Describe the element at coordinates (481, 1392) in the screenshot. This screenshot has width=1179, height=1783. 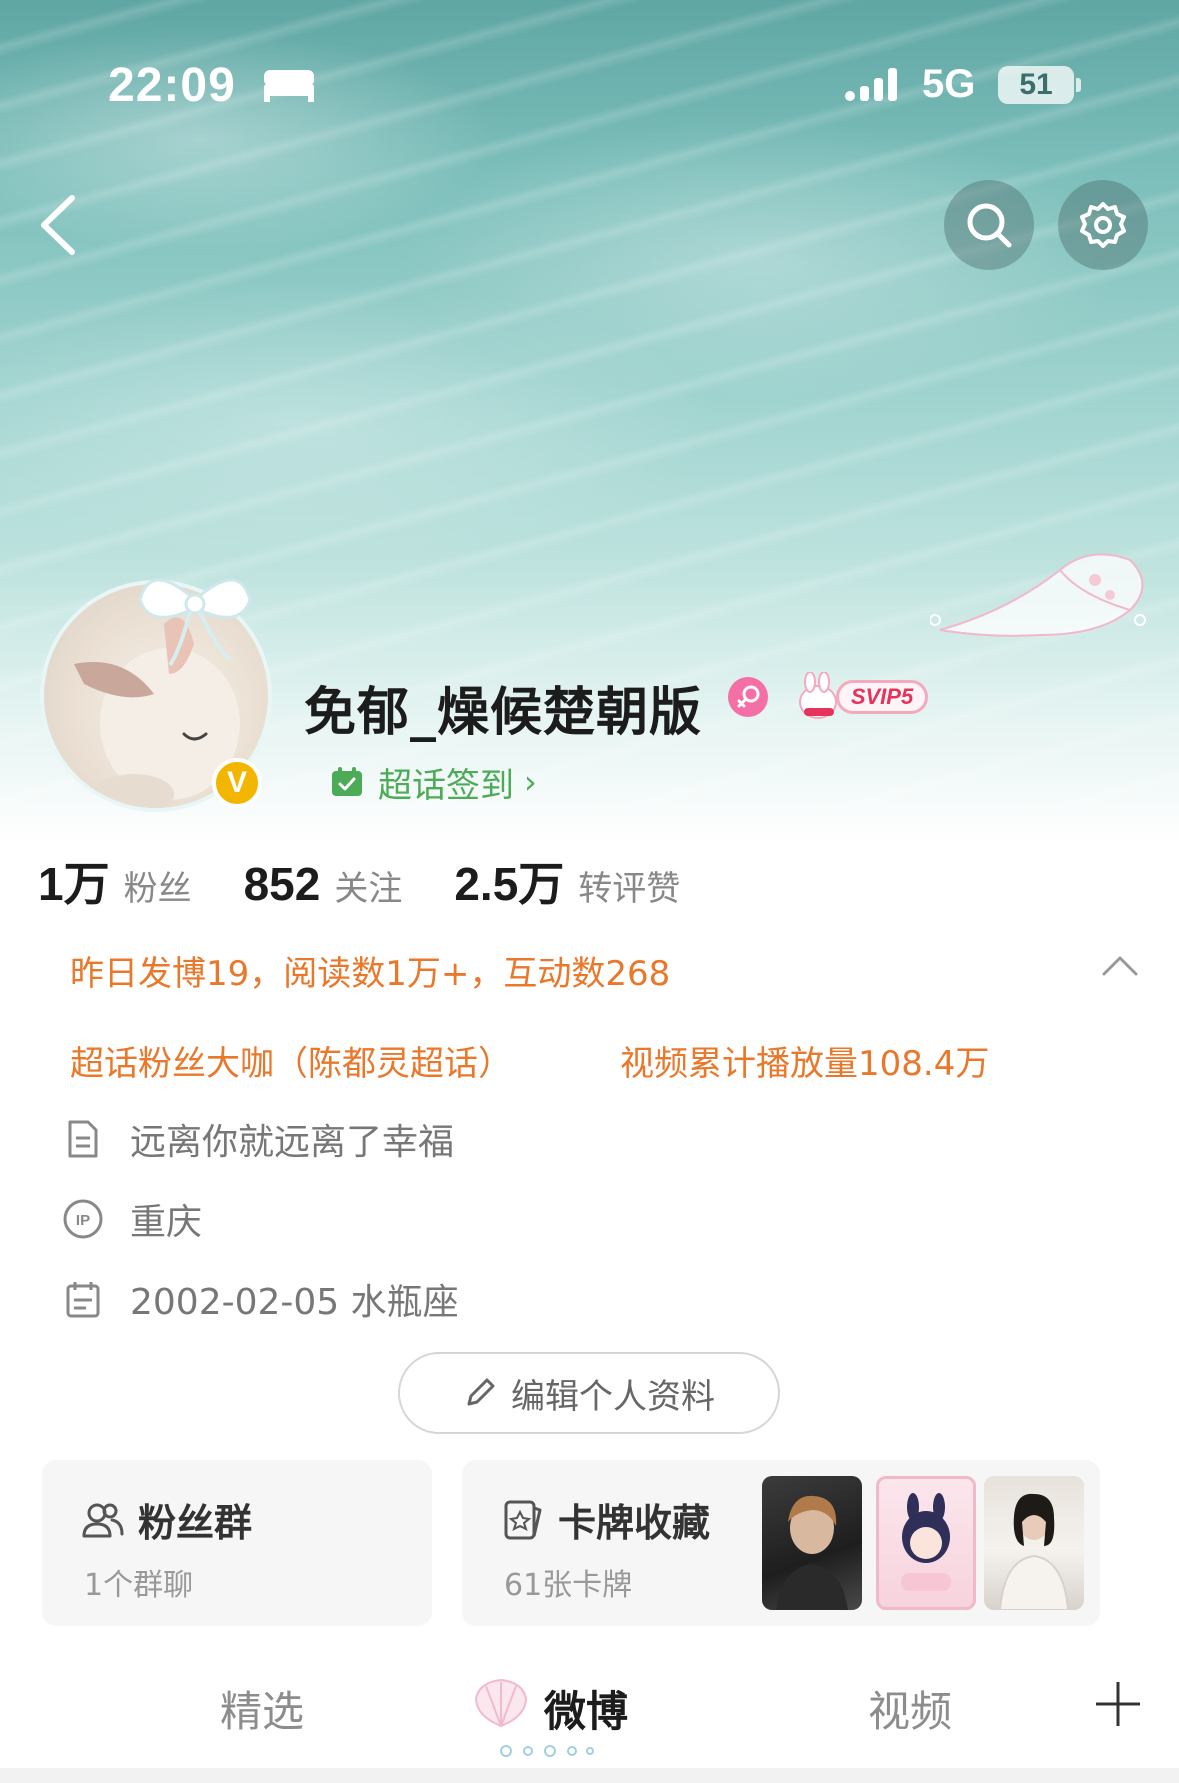
I see `pencil-icon` at that location.